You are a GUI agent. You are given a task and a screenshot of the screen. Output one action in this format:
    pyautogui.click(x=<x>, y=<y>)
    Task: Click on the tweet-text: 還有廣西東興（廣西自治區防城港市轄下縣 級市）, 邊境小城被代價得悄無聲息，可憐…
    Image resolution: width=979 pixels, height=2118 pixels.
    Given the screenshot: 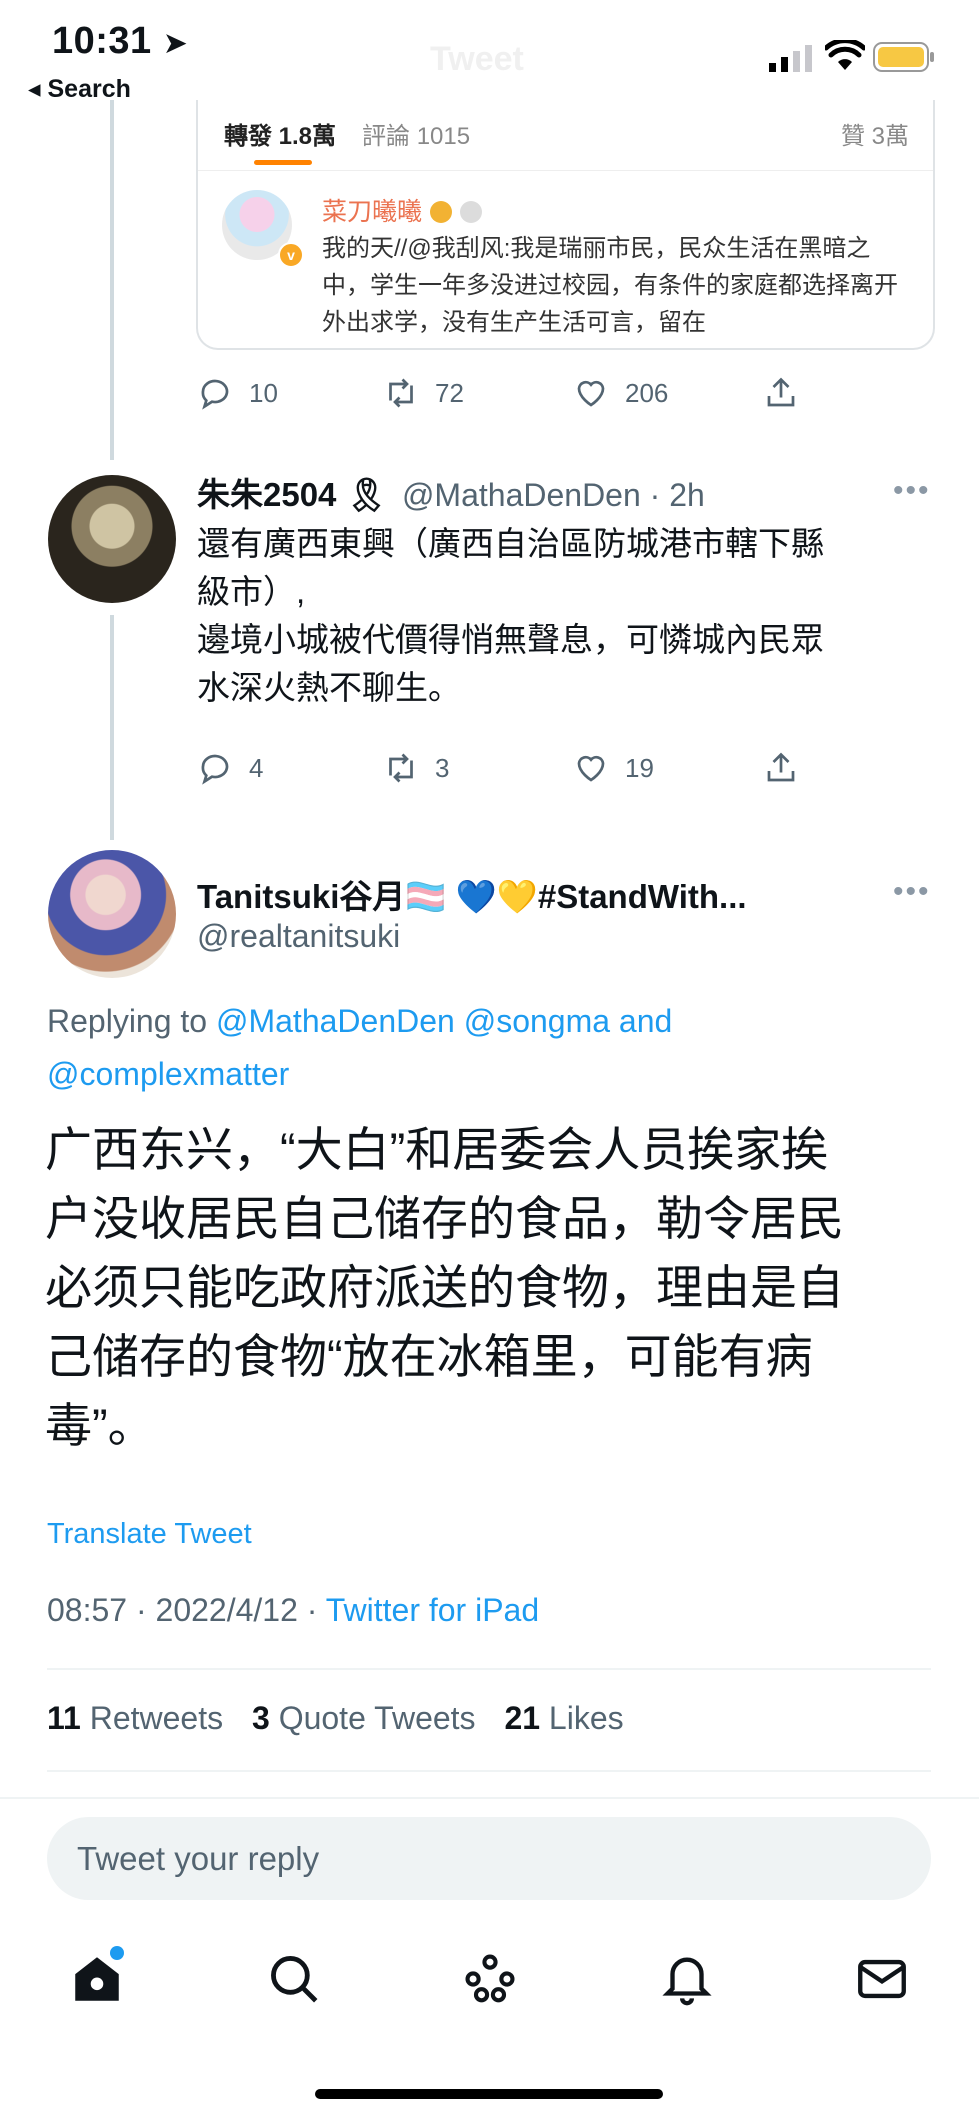 What is the action you would take?
    pyautogui.click(x=510, y=615)
    